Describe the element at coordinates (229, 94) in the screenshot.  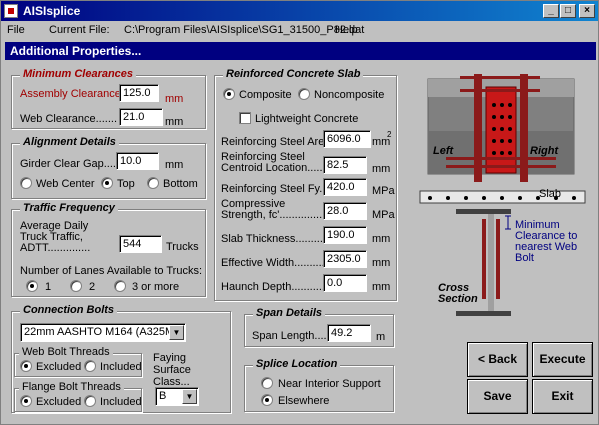
I see `radio-composite` at that location.